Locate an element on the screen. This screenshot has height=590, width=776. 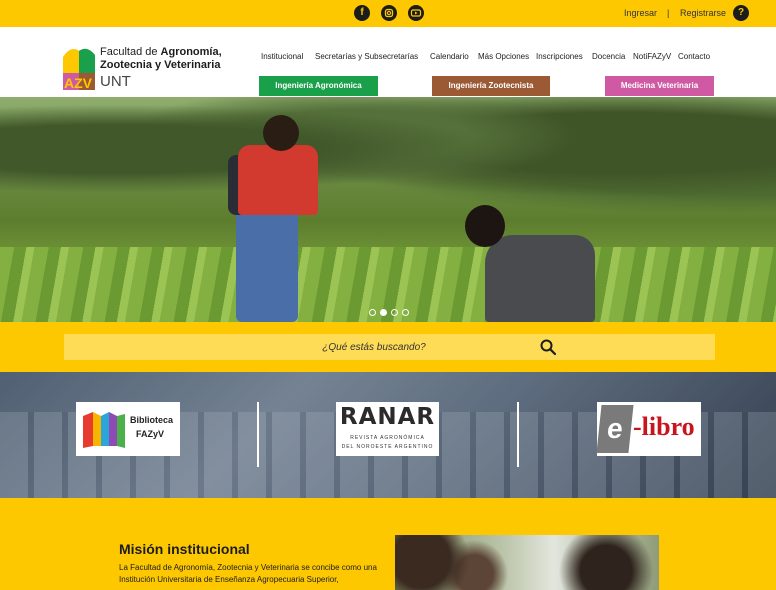
login-link: Ingresar is located at coordinates (640, 13).